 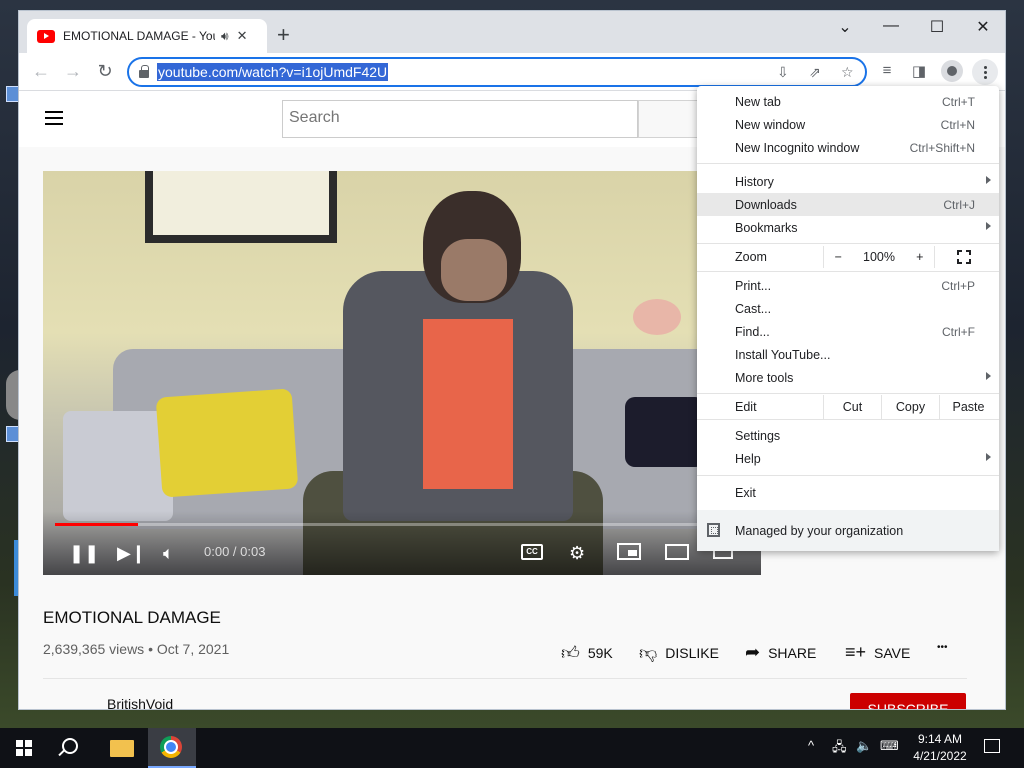 I want to click on zoom-row: Zoom − 100% +, so click(x=848, y=257).